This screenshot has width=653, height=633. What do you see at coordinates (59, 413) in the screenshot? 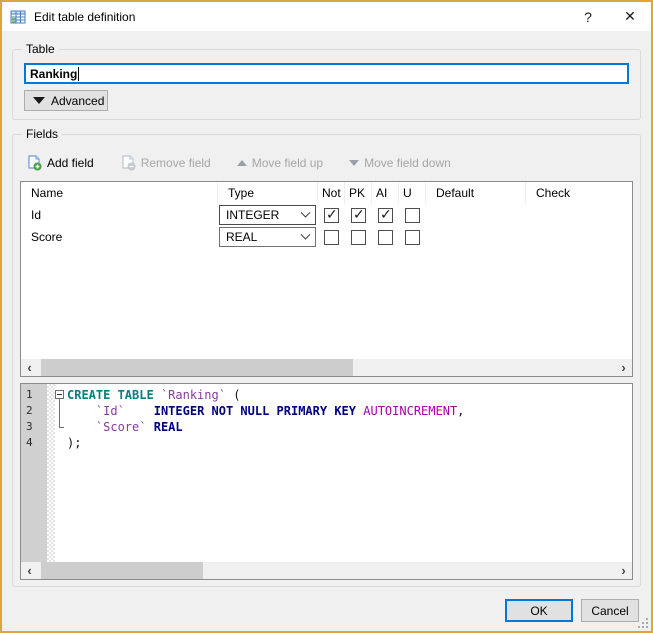
I see `fold-guide-line` at bounding box center [59, 413].